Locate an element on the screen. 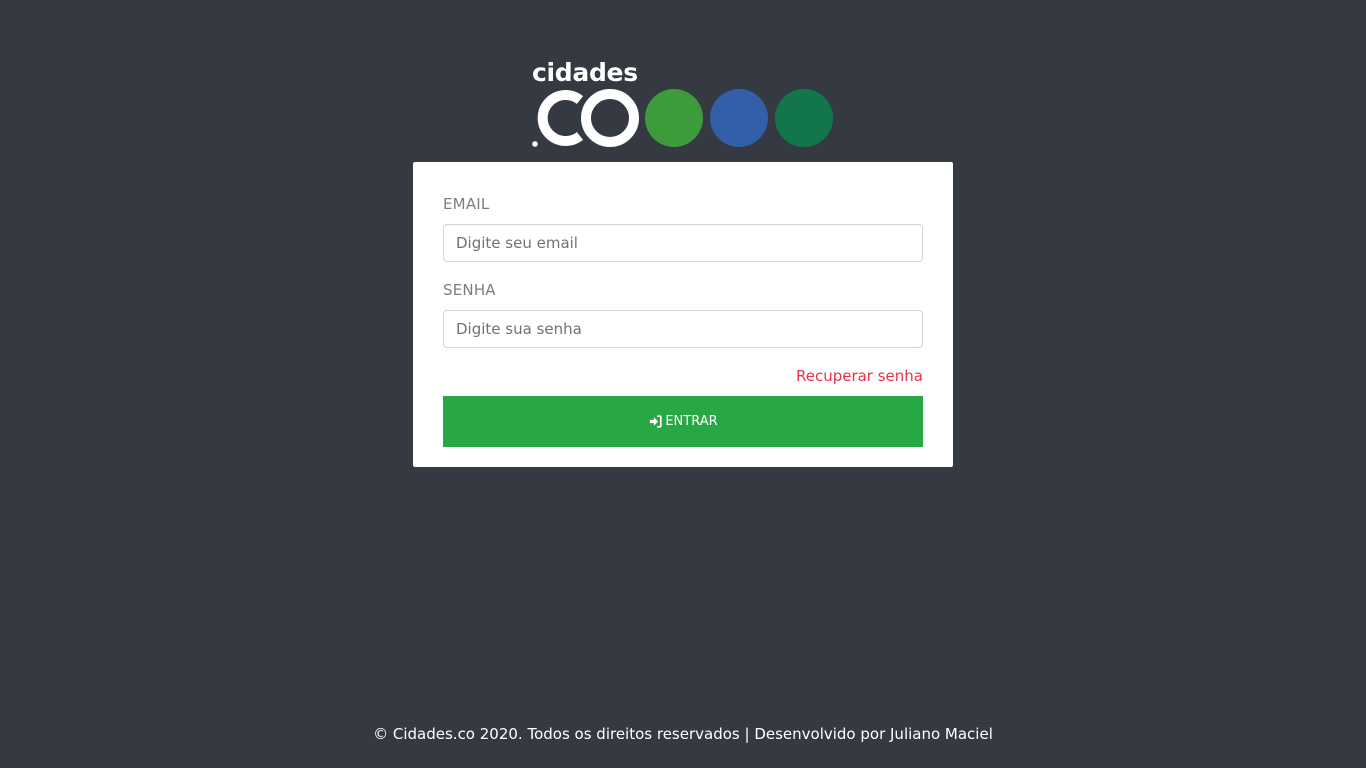 The image size is (1366, 768). logo-dark-green-circle is located at coordinates (804, 118).